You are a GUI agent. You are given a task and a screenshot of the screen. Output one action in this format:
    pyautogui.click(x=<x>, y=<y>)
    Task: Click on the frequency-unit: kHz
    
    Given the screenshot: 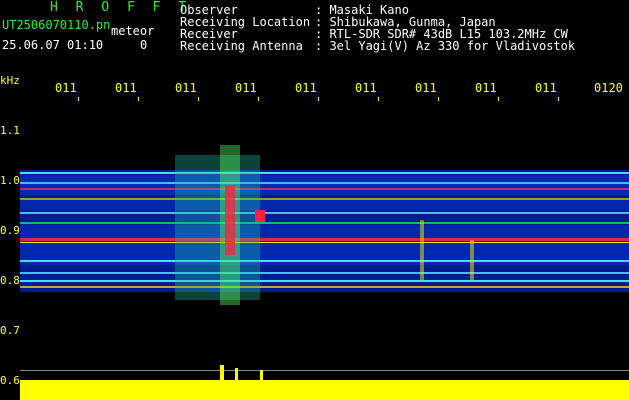 What is the action you would take?
    pyautogui.click(x=10, y=80)
    